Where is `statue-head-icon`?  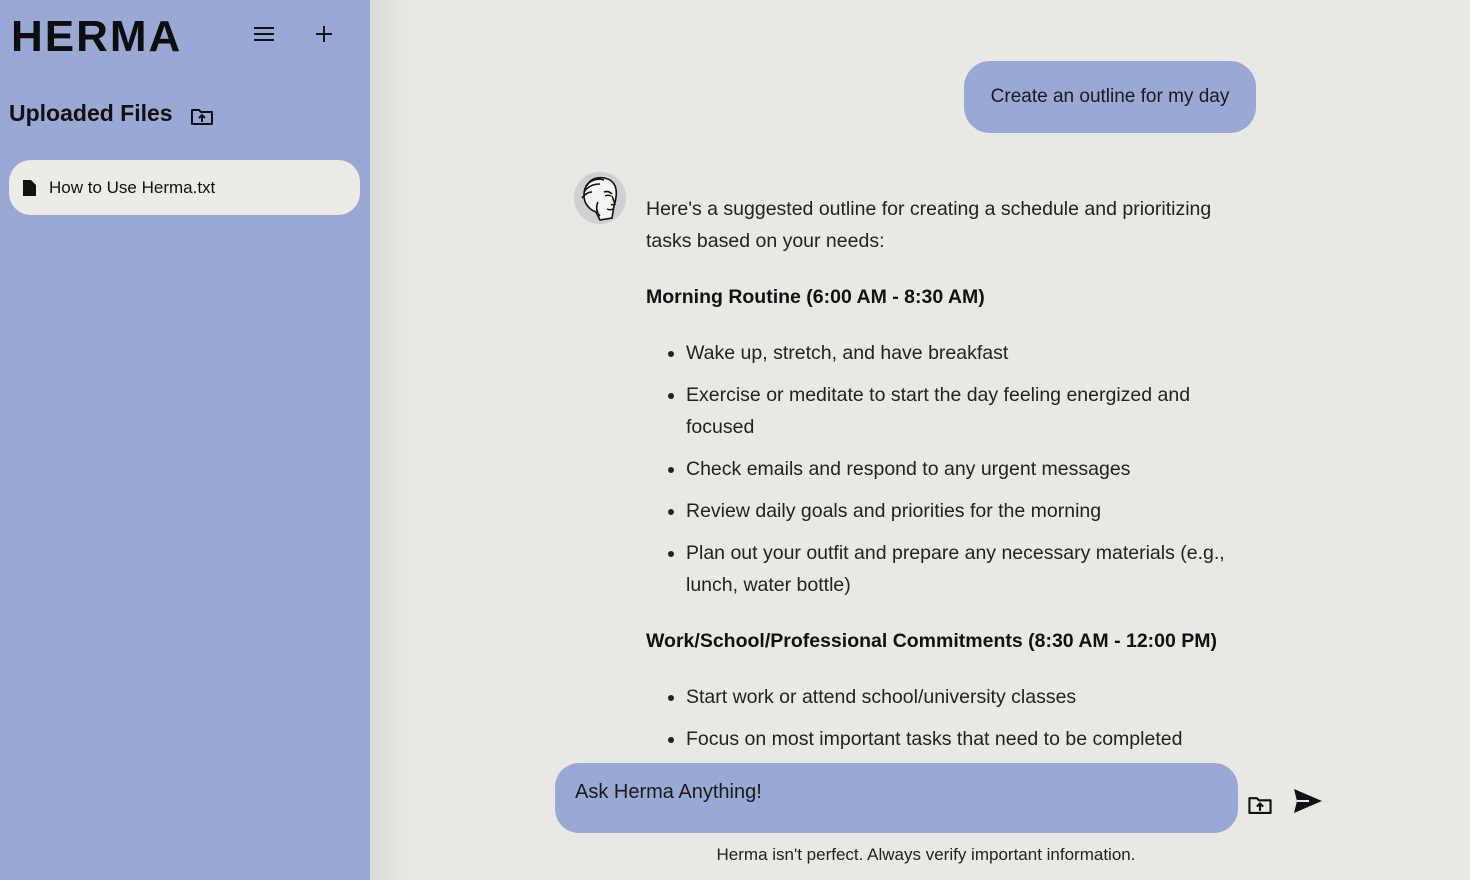 statue-head-icon is located at coordinates (600, 198).